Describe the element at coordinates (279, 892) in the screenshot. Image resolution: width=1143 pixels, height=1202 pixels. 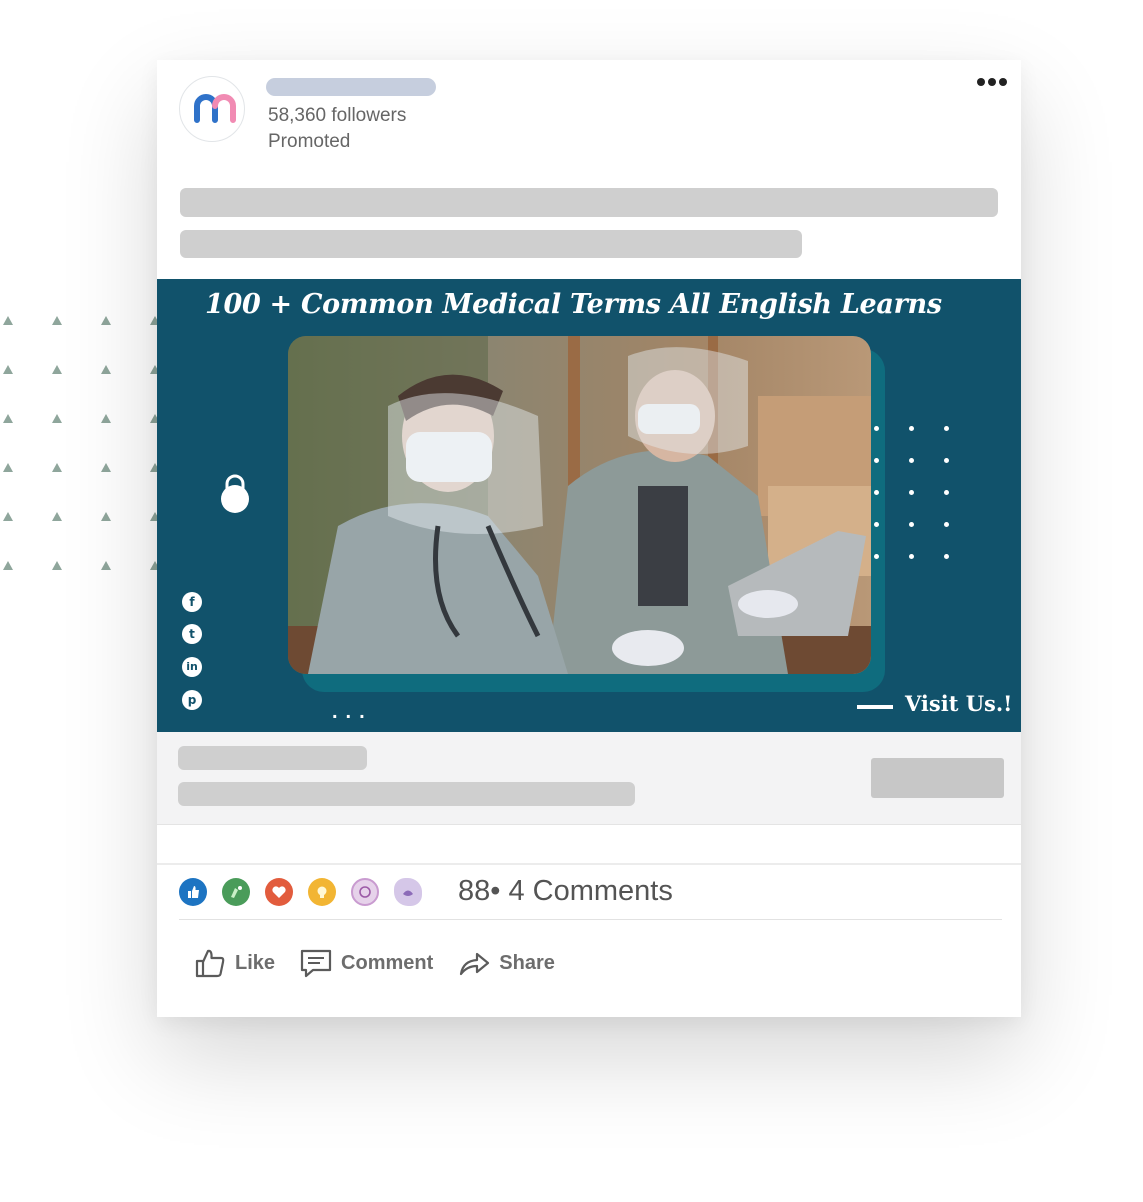
I see `love-icon` at that location.